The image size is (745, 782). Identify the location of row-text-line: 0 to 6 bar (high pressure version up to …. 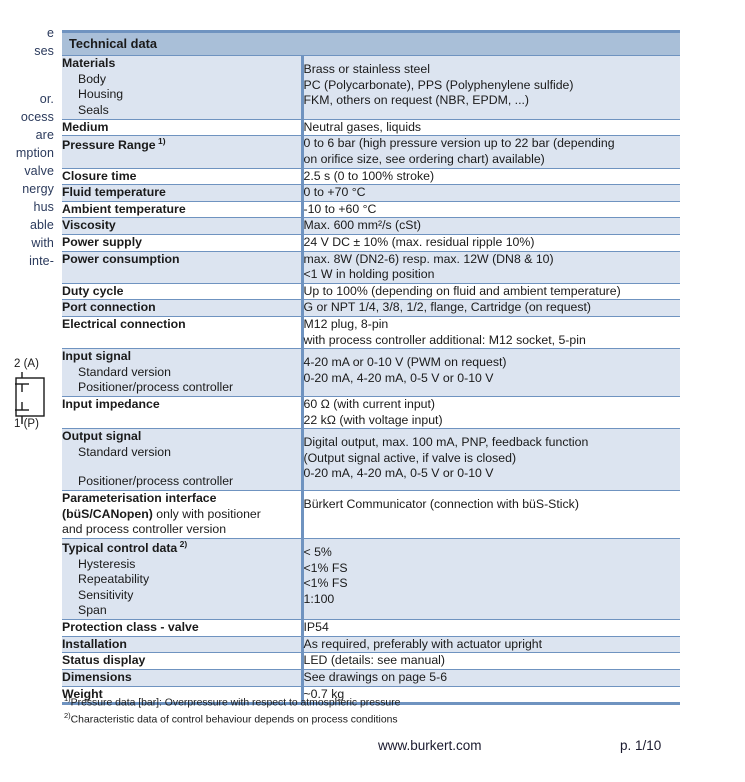
(459, 143).